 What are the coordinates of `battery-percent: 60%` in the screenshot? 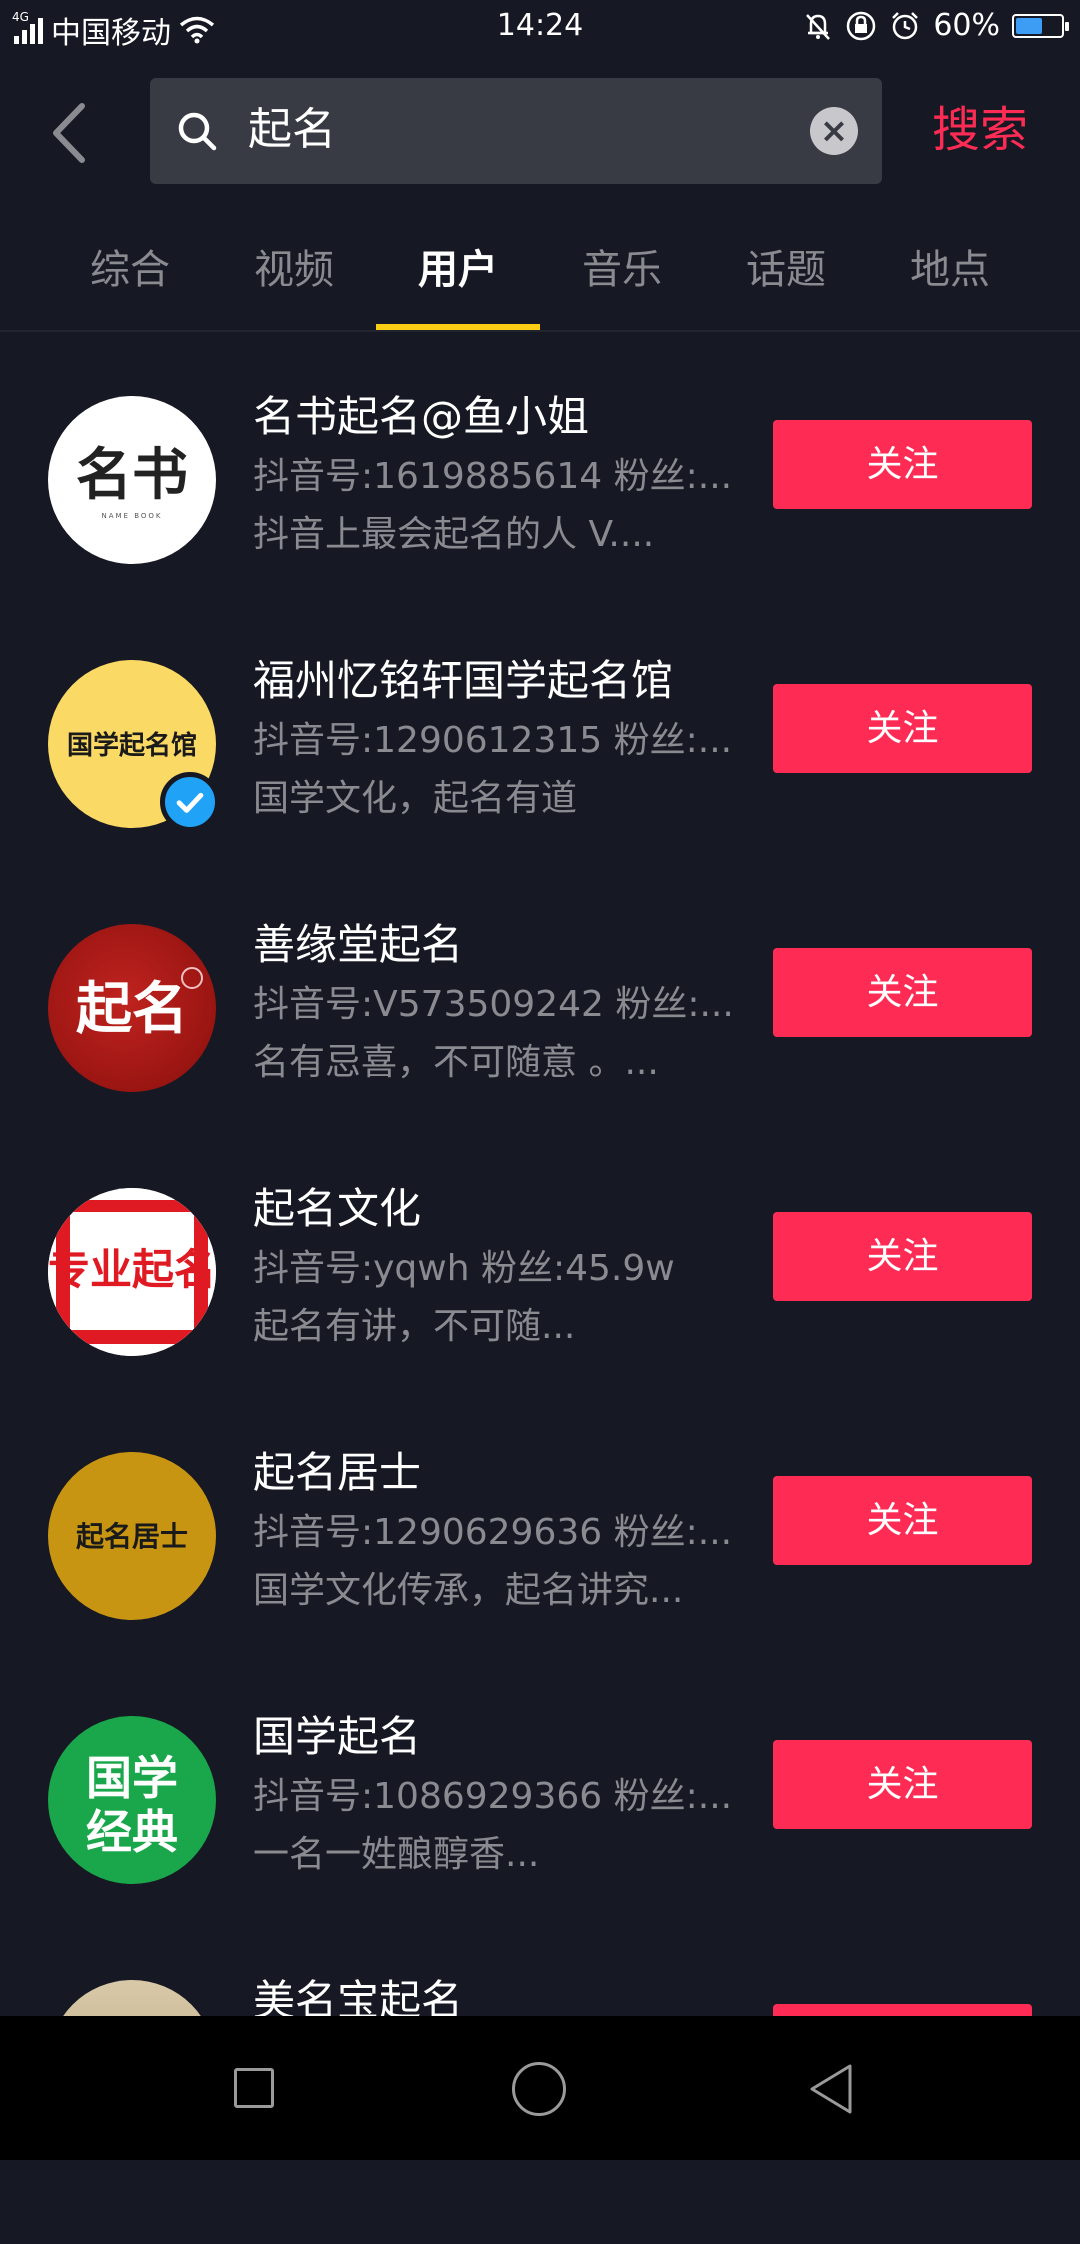 It's located at (966, 25).